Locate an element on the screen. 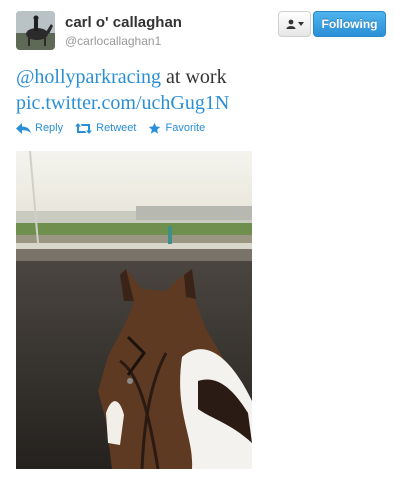 The height and width of the screenshot is (480, 395). user-actions-dropdown-button is located at coordinates (294, 24).